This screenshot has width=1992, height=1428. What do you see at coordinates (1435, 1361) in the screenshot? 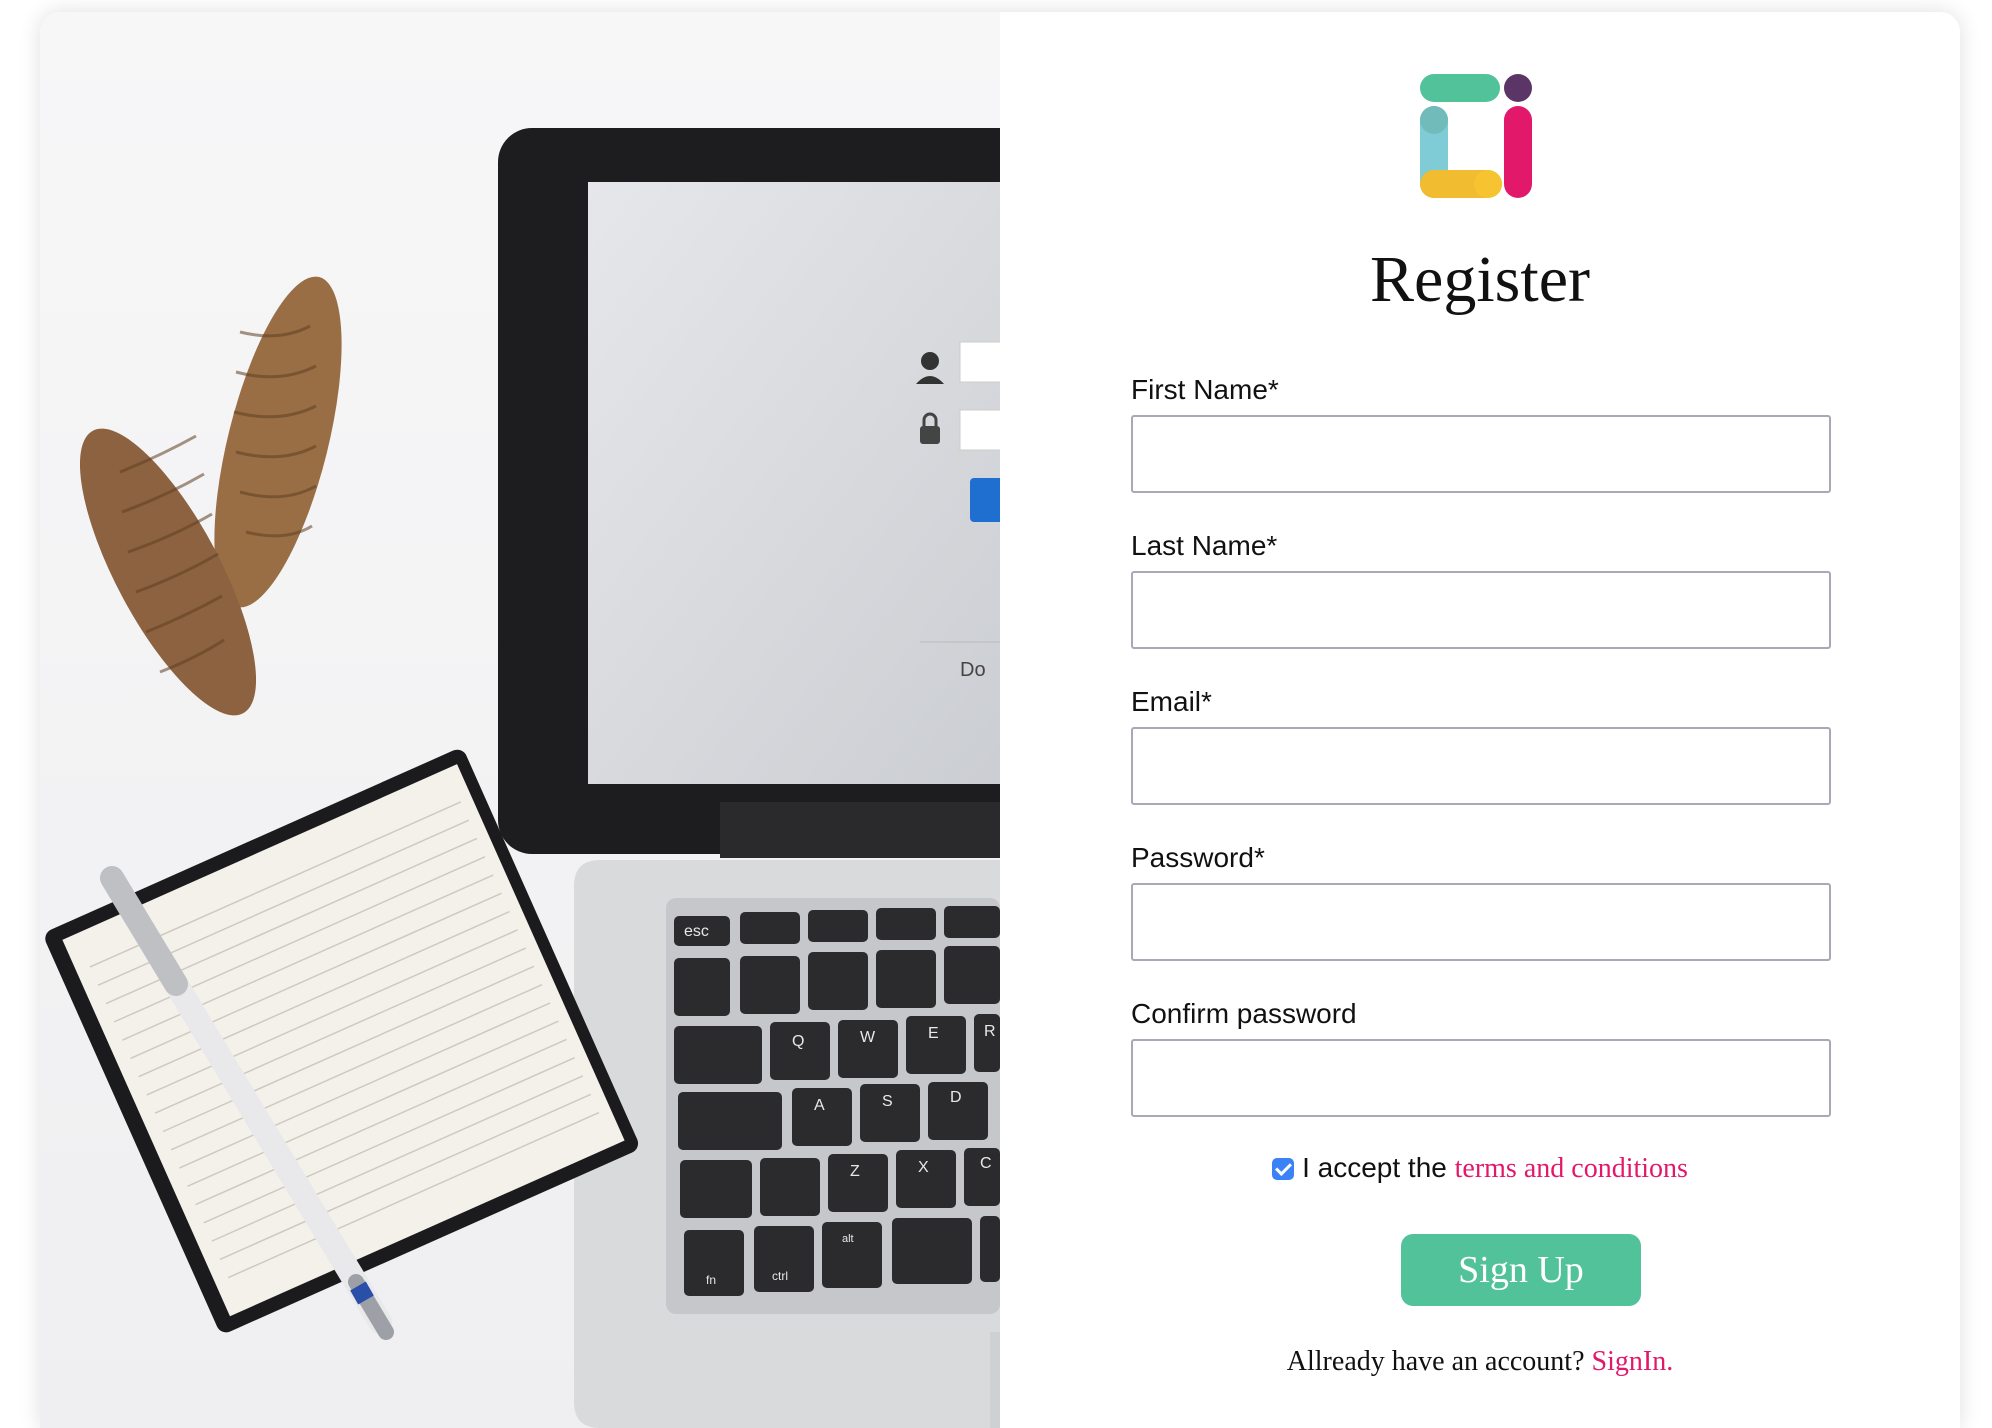
I see `signin-prompt: Allready have an account?` at bounding box center [1435, 1361].